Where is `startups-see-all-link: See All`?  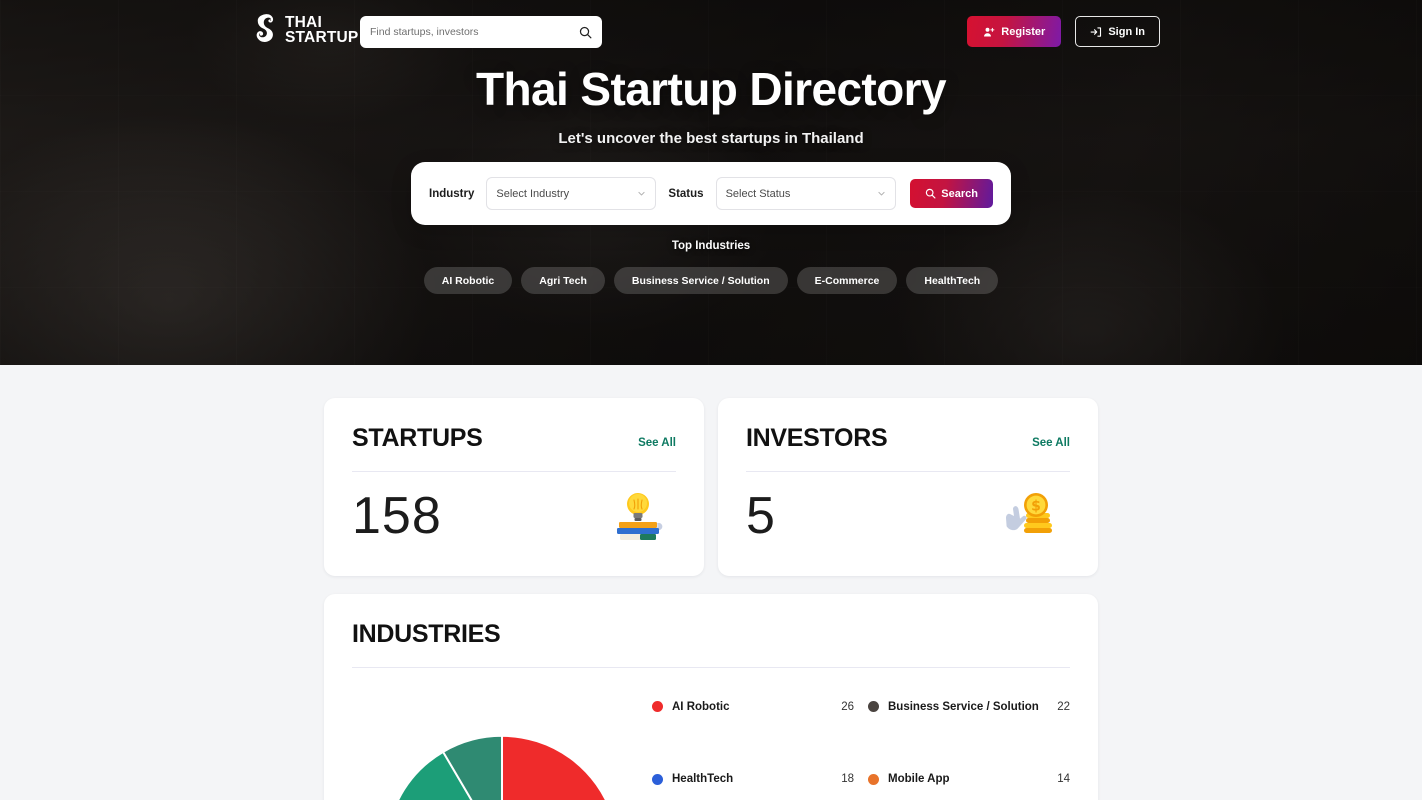
startups-see-all-link: See All is located at coordinates (657, 443).